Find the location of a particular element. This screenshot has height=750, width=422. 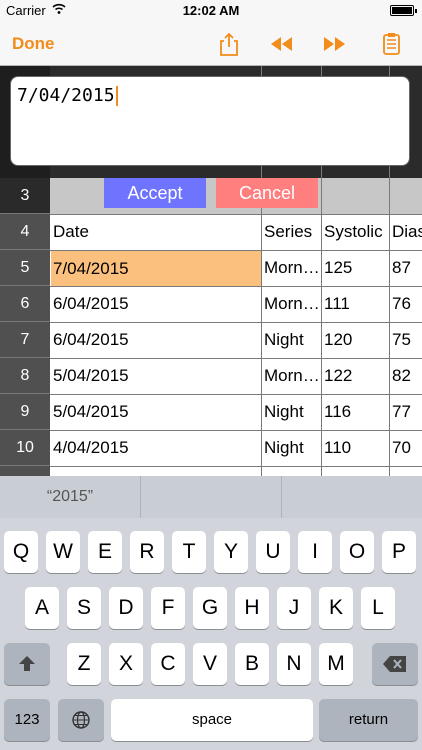

suggestion-bar: “2015” is located at coordinates (211, 497).